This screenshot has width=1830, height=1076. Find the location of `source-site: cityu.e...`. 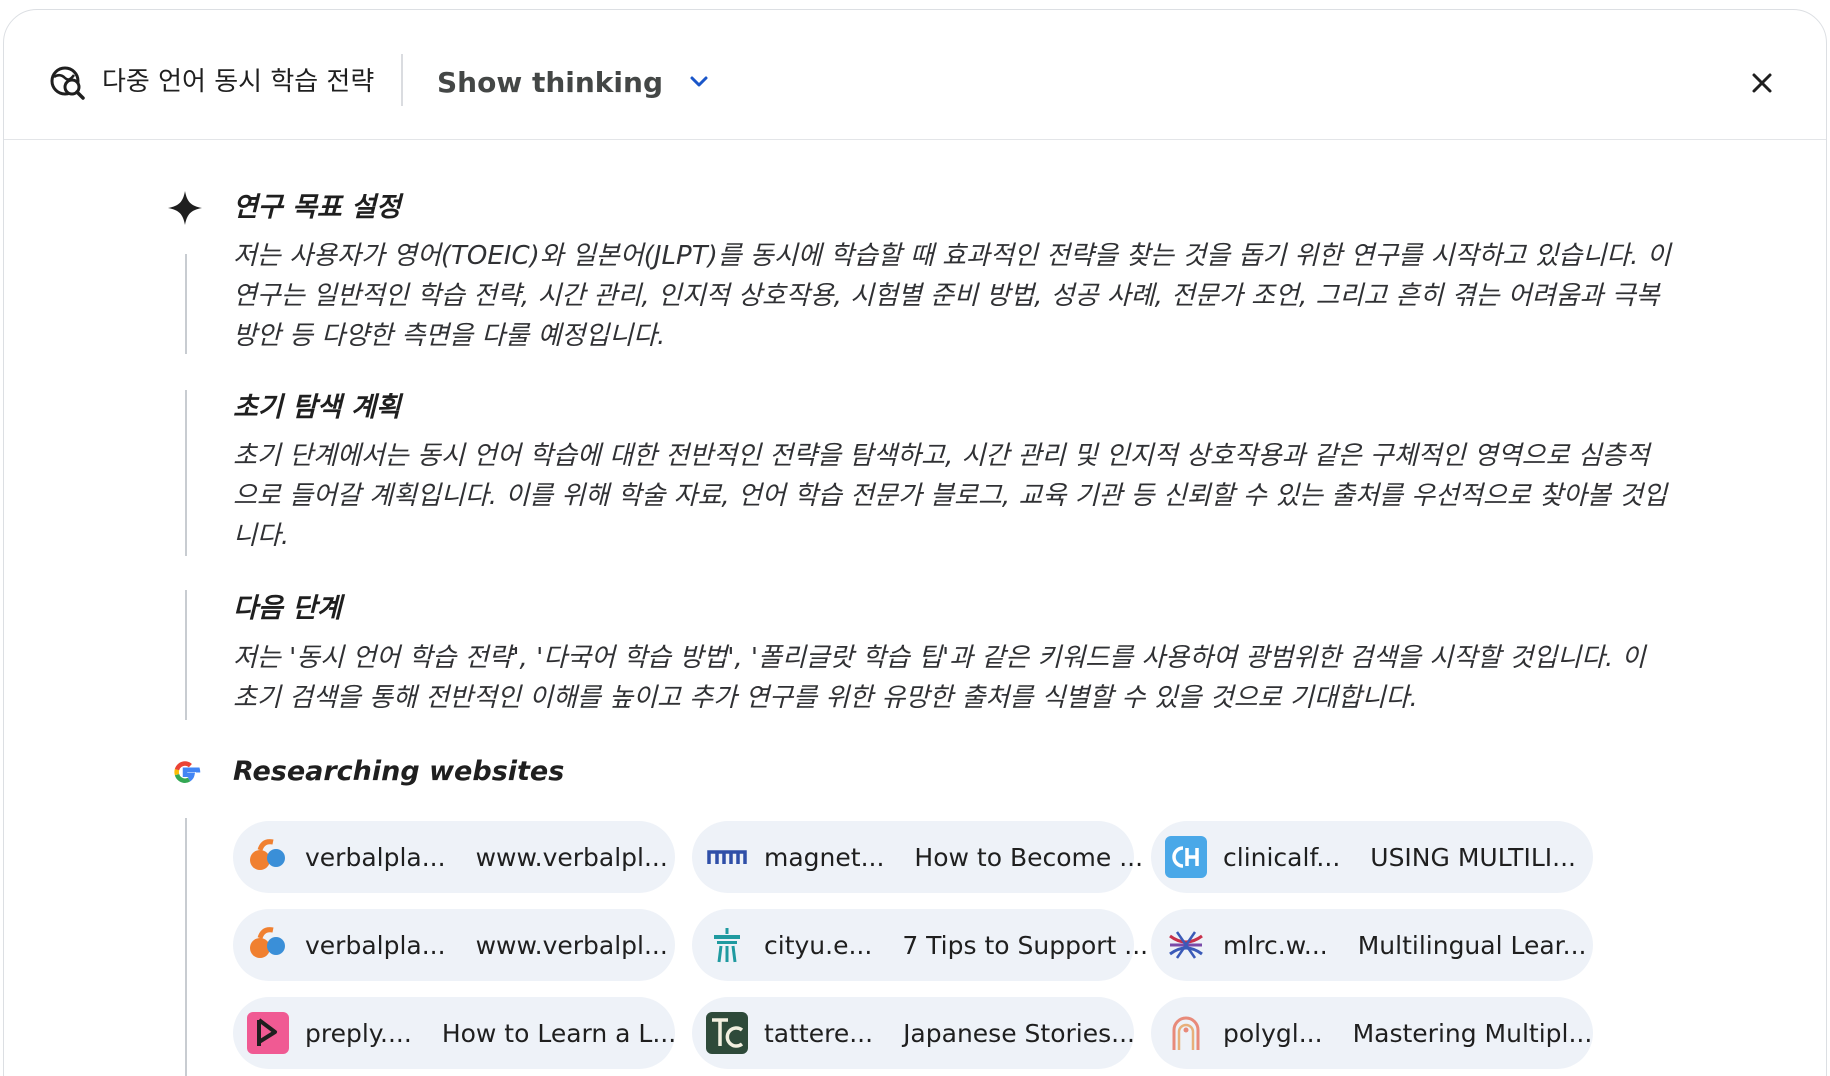

source-site: cityu.e... is located at coordinates (818, 945).